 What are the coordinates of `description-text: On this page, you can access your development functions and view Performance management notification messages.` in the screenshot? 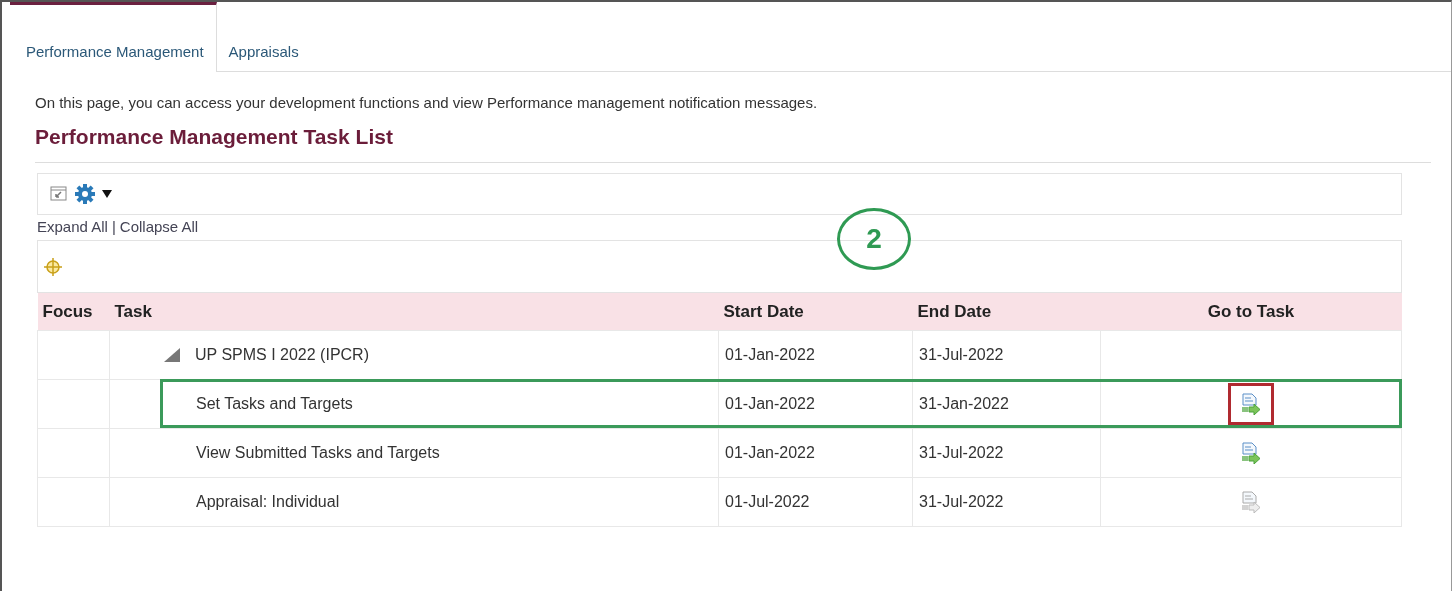 It's located at (427, 103).